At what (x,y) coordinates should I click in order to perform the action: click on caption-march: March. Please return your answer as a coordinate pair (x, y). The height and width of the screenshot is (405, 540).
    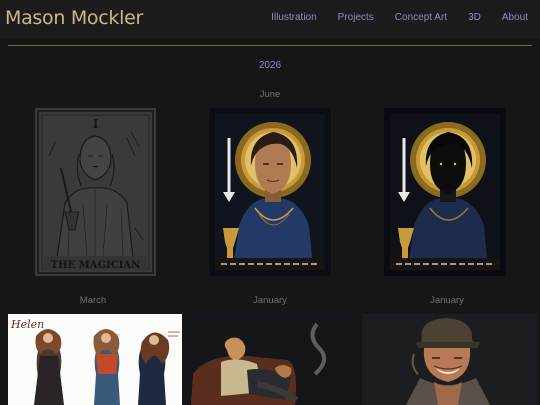
    Looking at the image, I should click on (93, 300).